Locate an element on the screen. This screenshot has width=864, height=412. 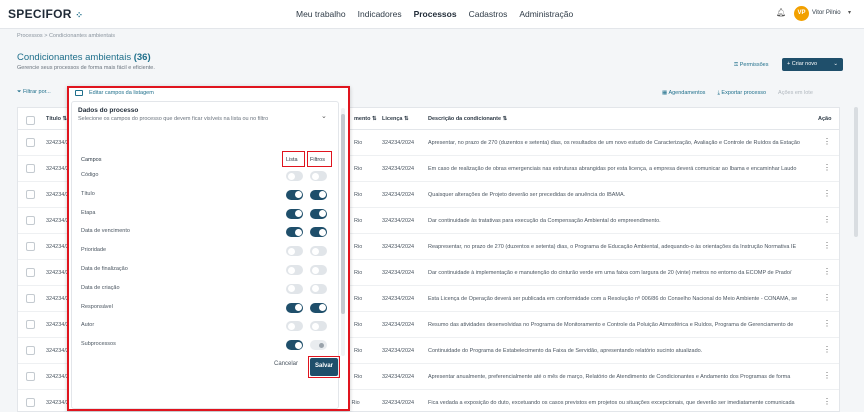
field-row: Data de finalização is located at coordinates (206, 271).